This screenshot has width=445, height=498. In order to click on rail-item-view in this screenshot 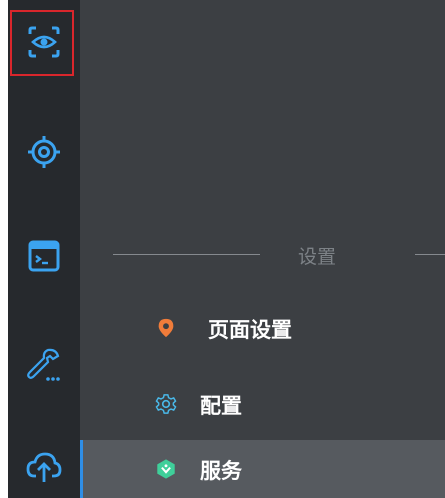, I will do `click(44, 44)`.